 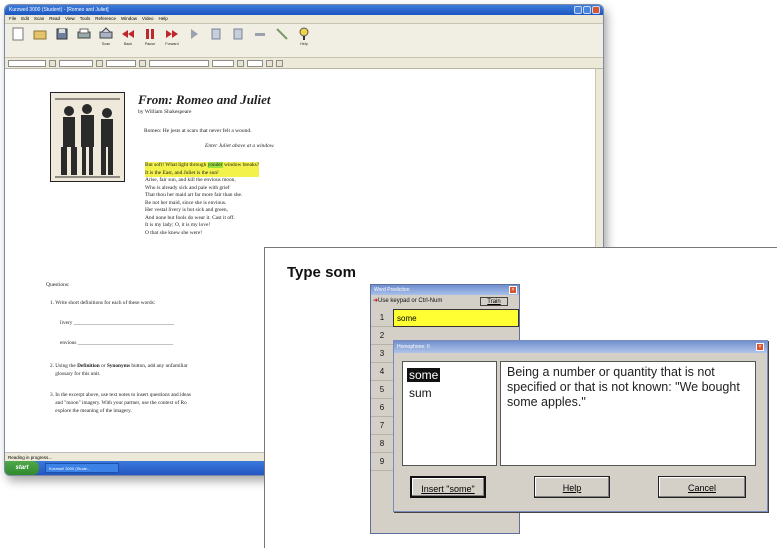 What do you see at coordinates (456, 318) in the screenshot?
I see `prediction-word: some` at bounding box center [456, 318].